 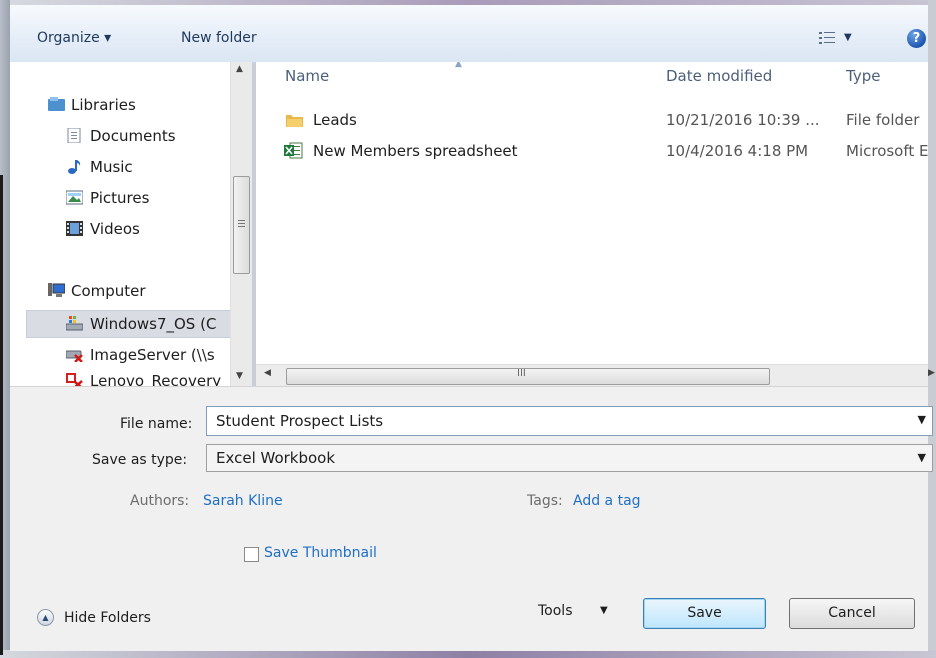 What do you see at coordinates (469, 34) in the screenshot?
I see `command-bar: Organize ▾ New folder ▼ ?` at bounding box center [469, 34].